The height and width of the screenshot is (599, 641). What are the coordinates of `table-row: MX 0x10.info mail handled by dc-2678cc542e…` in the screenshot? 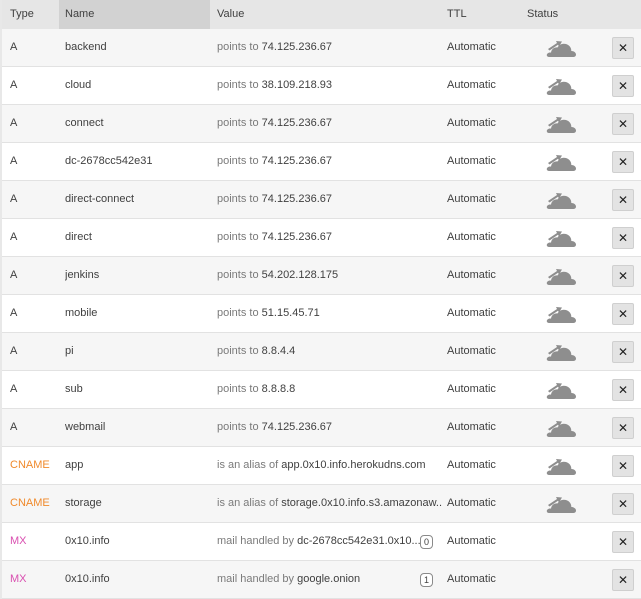 It's located at (321, 542).